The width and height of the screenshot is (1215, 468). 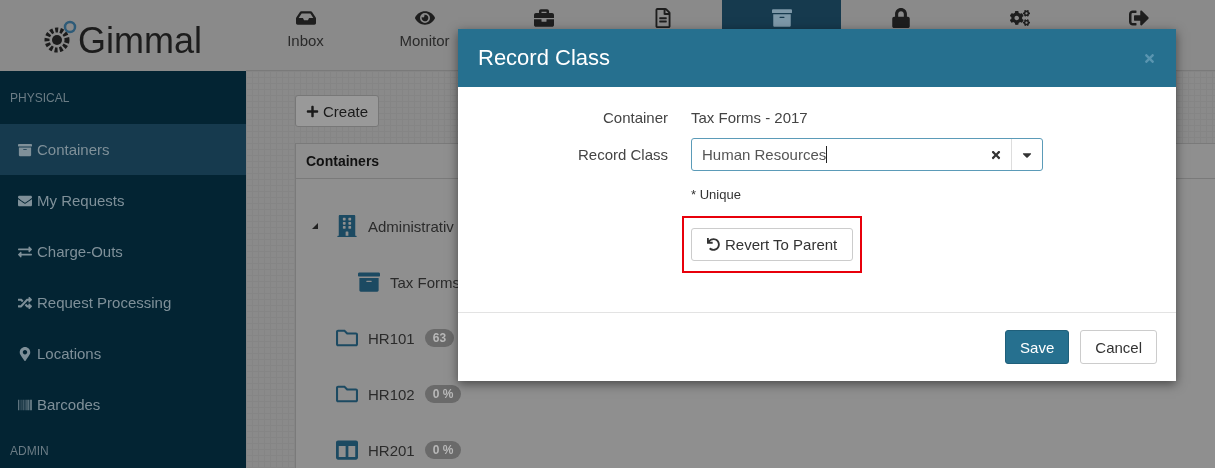 What do you see at coordinates (104, 302) in the screenshot?
I see `sidebar-item-label: Request Processing` at bounding box center [104, 302].